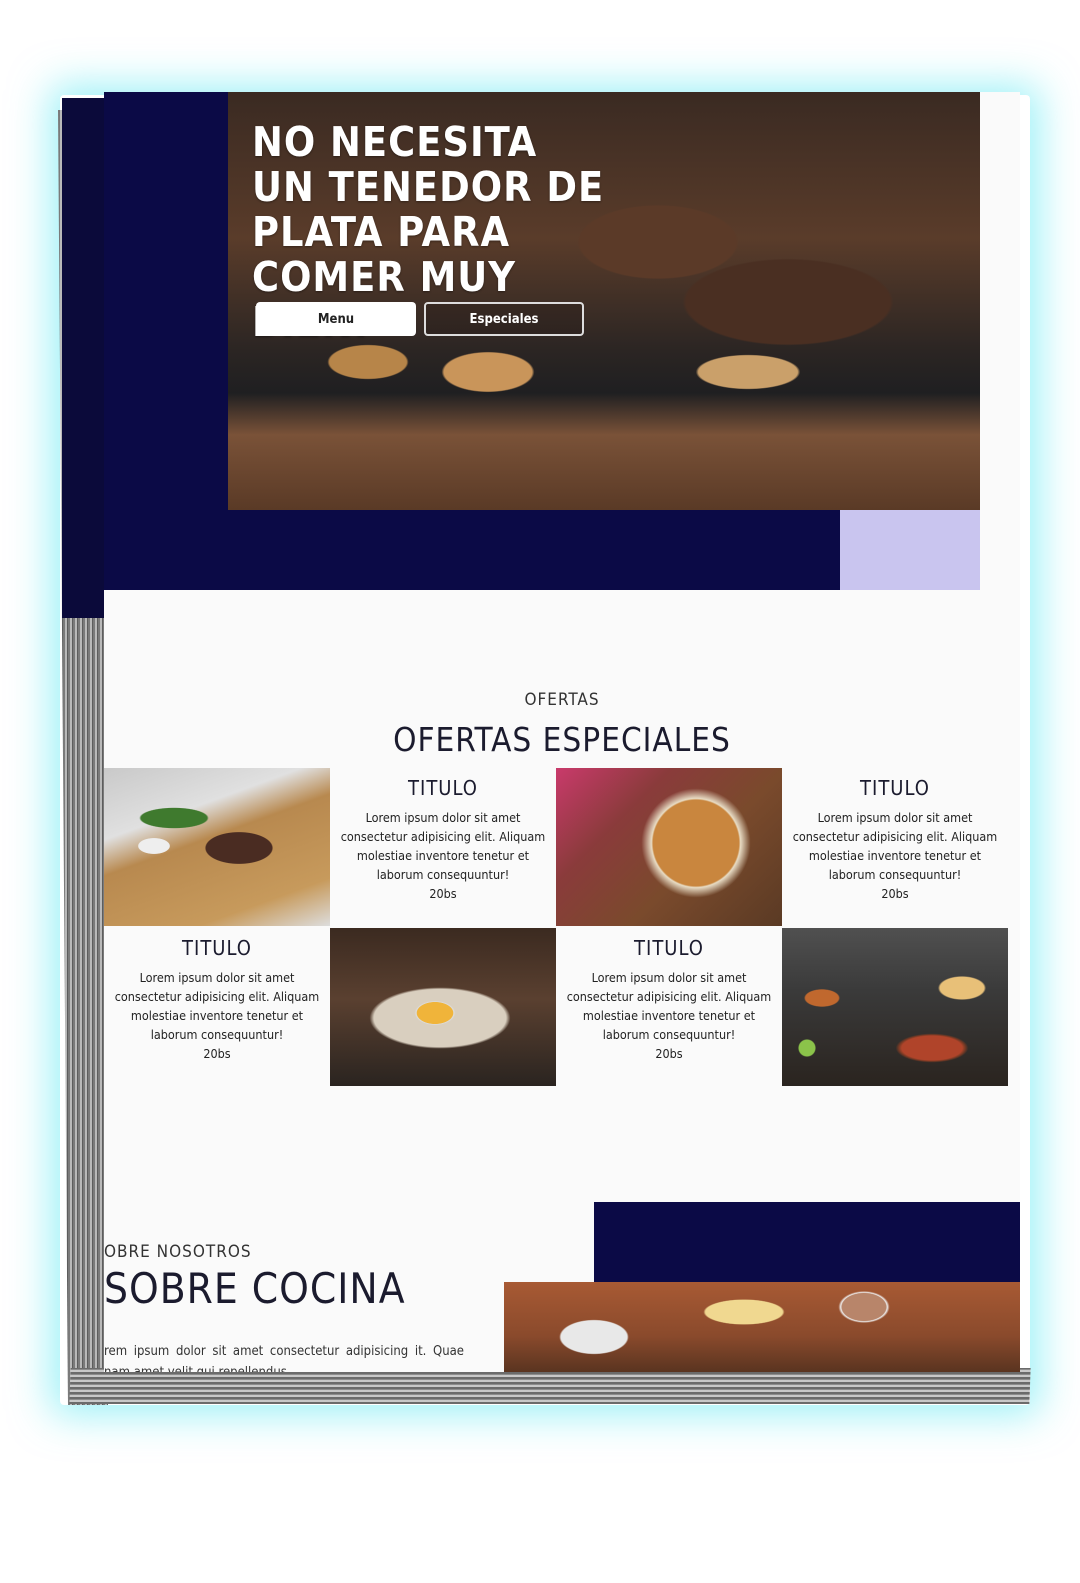 This screenshot has height=1583, width=1080. Describe the element at coordinates (669, 847) in the screenshot. I see `offer-image-pizza` at that location.